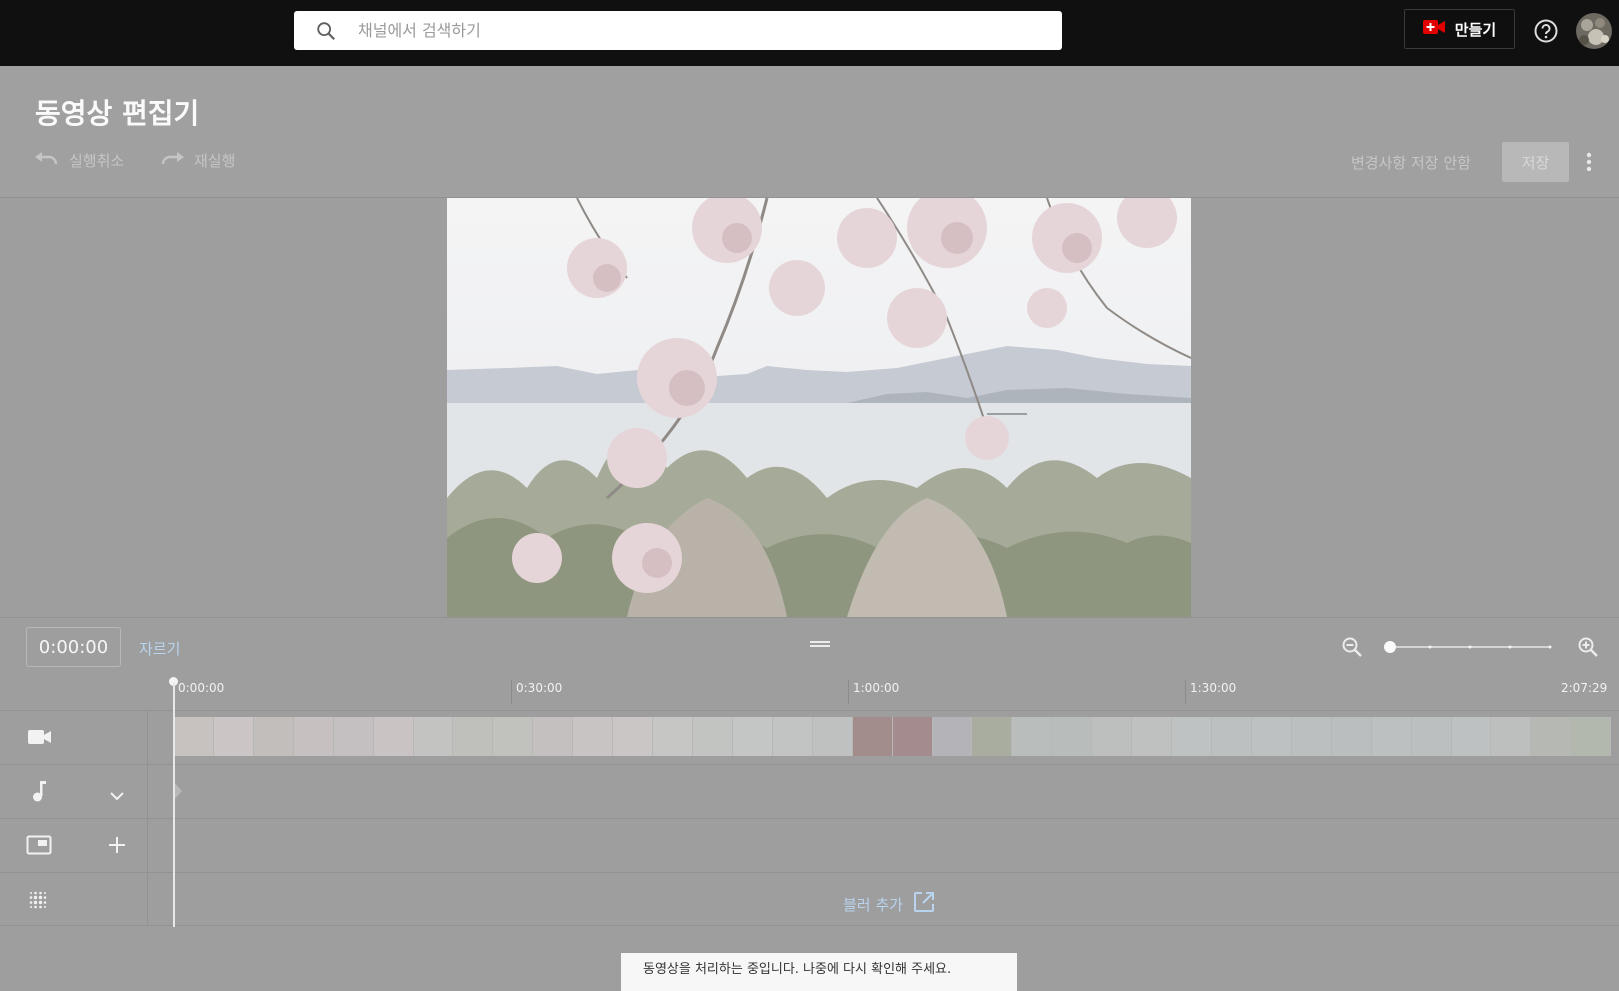  Describe the element at coordinates (117, 847) in the screenshot. I see `plus-icon` at that location.